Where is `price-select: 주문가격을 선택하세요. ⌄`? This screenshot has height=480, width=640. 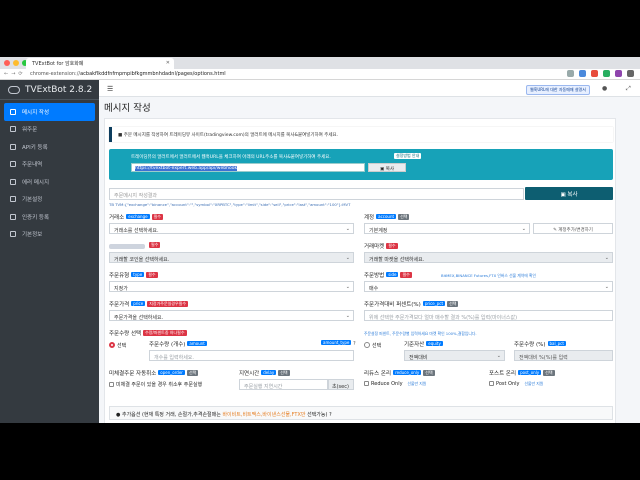
price-select: 주문가격을 선택하세요. ⌄ is located at coordinates (231, 315).